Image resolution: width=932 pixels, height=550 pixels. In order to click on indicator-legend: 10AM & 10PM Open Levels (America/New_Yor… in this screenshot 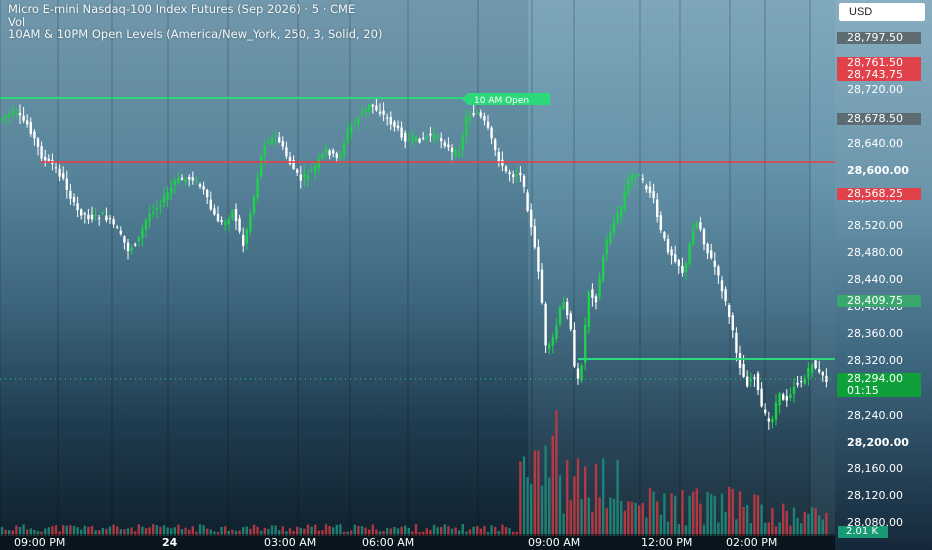, I will do `click(195, 34)`.